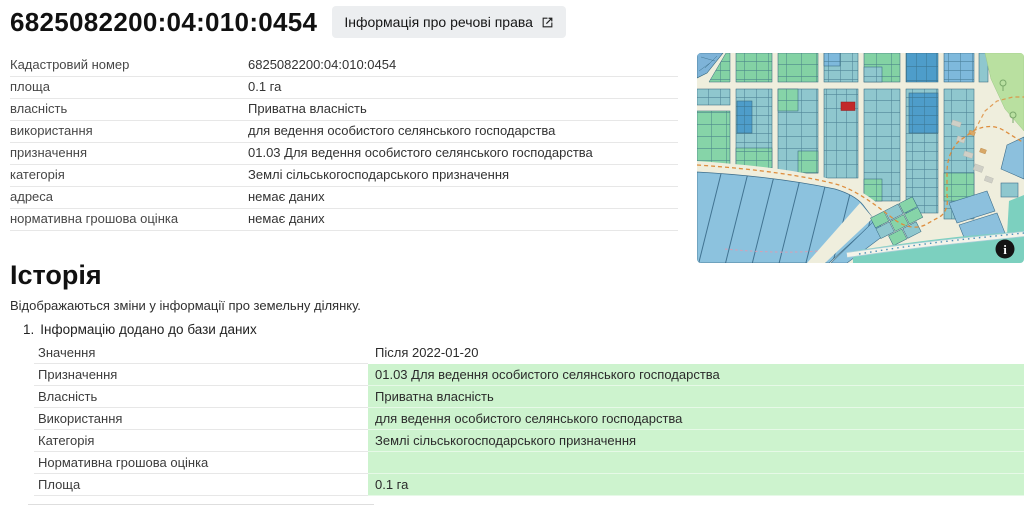 The image size is (1024, 506). Describe the element at coordinates (37, 174) in the screenshot. I see `row-label: категорія` at that location.